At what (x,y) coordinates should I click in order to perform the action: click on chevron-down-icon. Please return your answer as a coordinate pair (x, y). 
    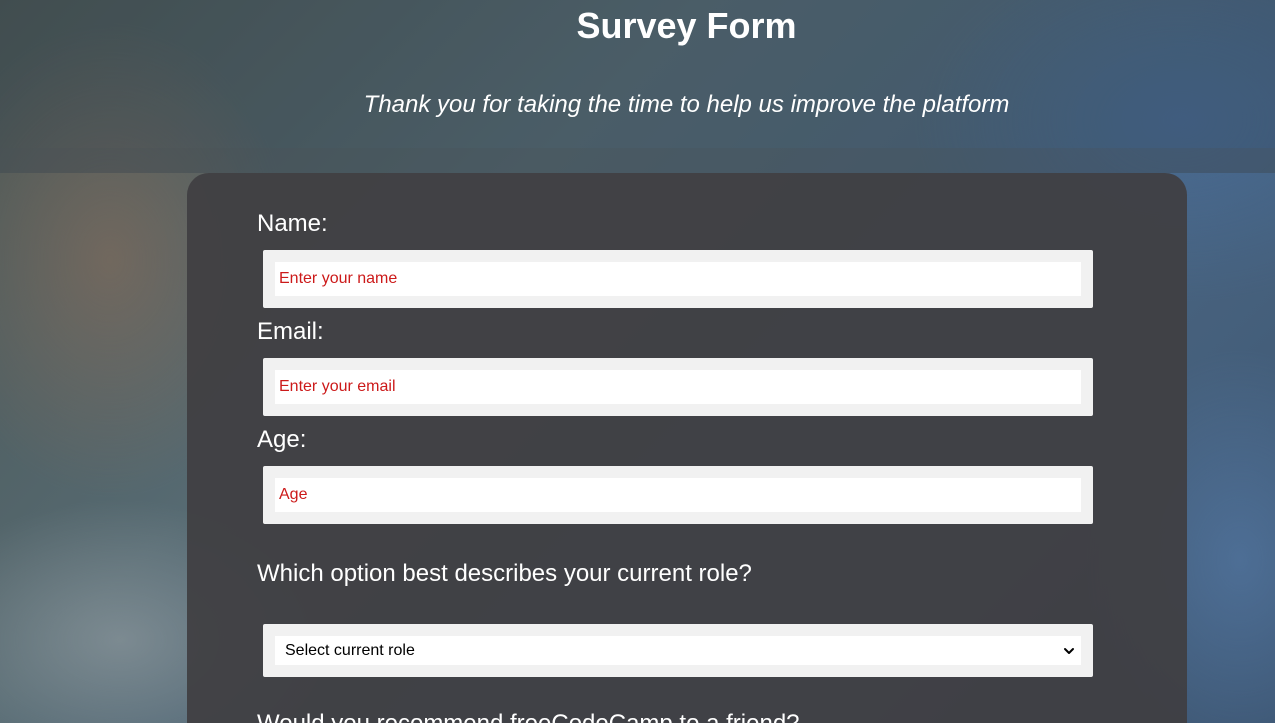
    Looking at the image, I should click on (1069, 651).